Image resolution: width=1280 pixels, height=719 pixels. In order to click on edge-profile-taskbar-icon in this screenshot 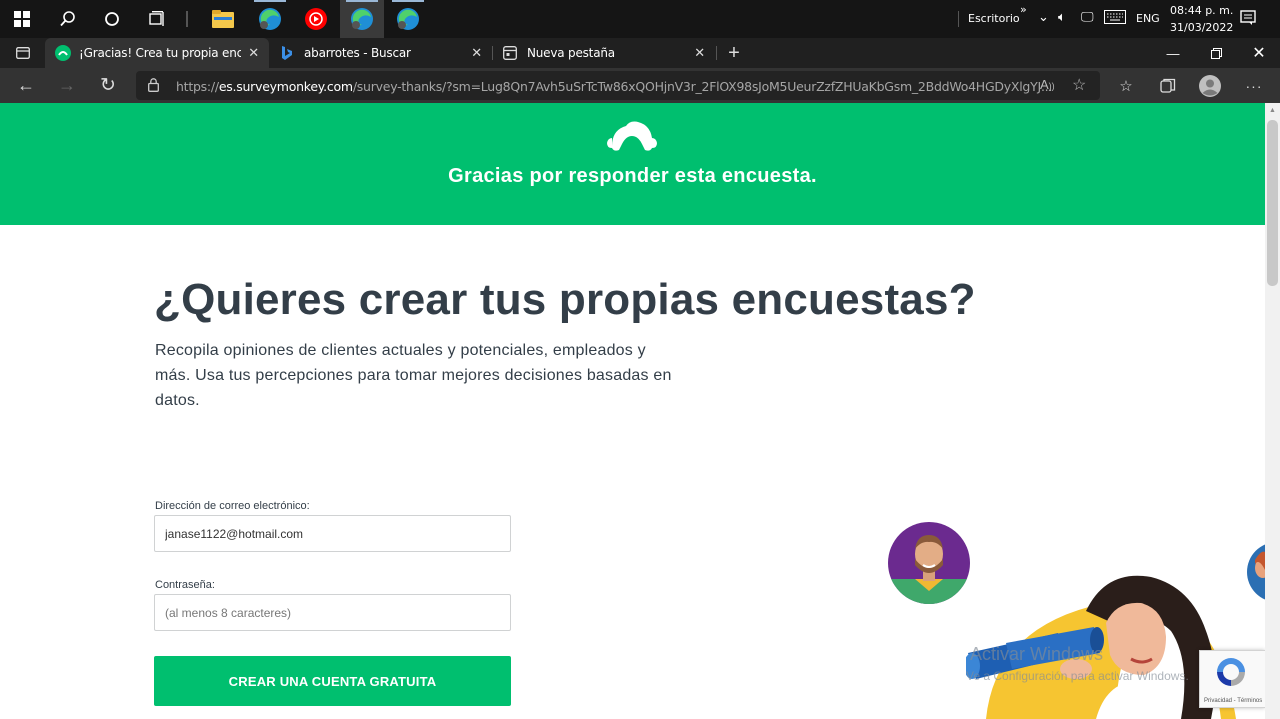, I will do `click(408, 19)`.